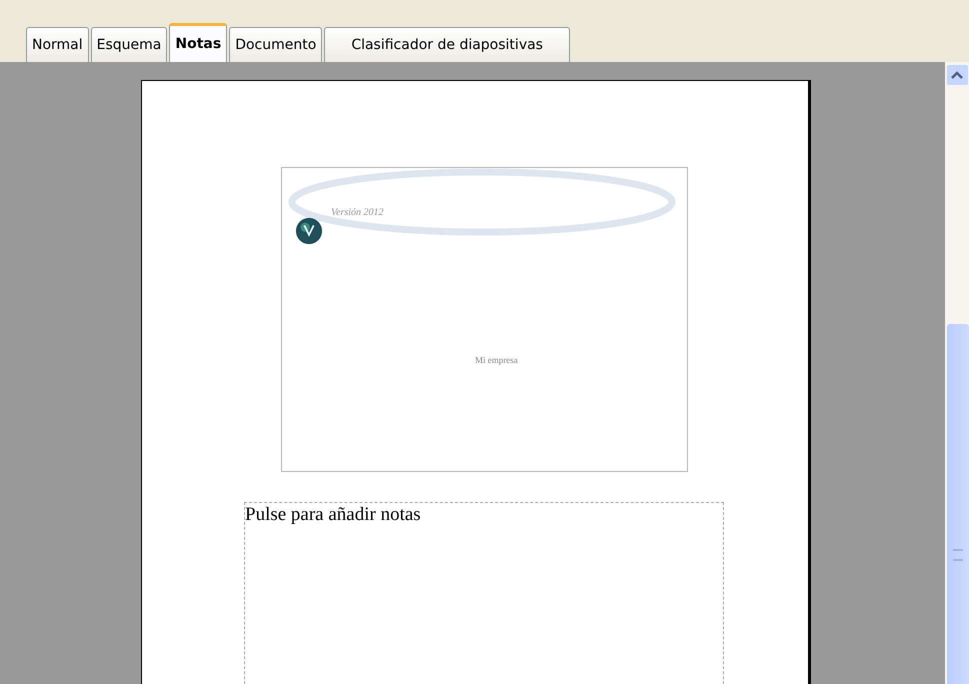  Describe the element at coordinates (447, 44) in the screenshot. I see `view-tab: Clasificador de diapositivas` at that location.